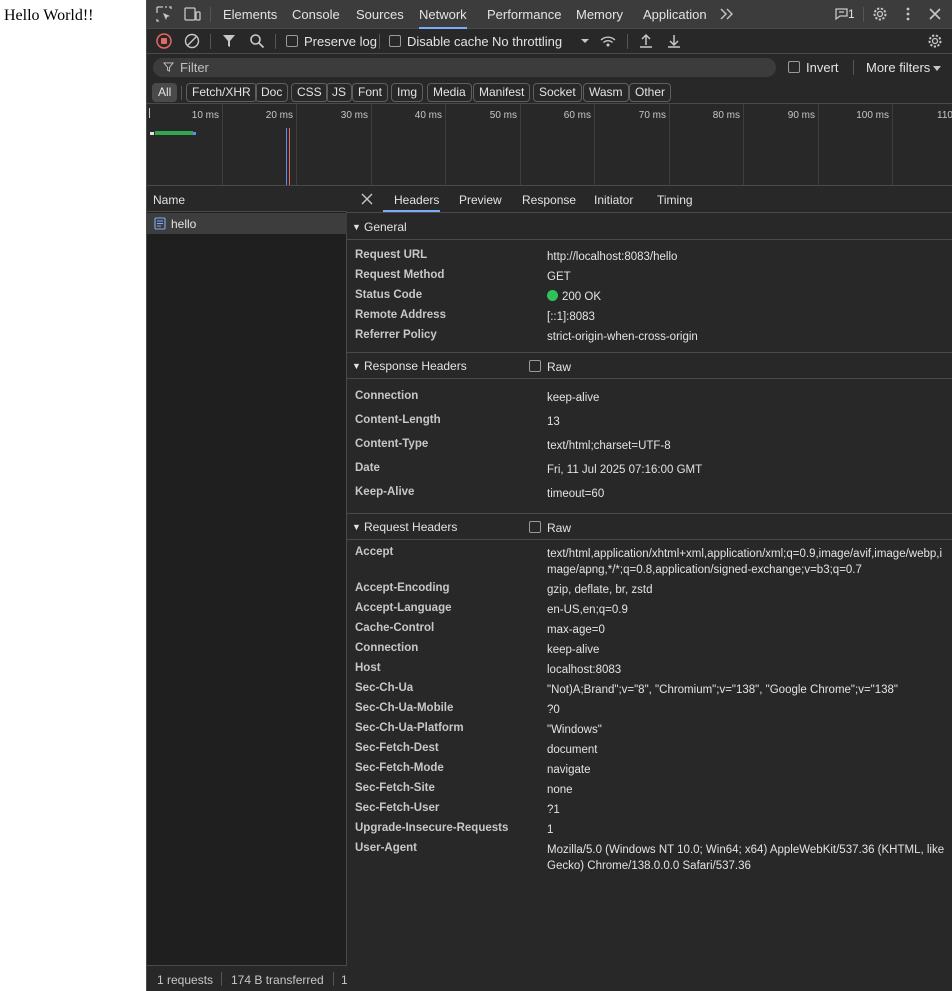 This screenshot has height=991, width=952. I want to click on tab-application: Application, so click(675, 14).